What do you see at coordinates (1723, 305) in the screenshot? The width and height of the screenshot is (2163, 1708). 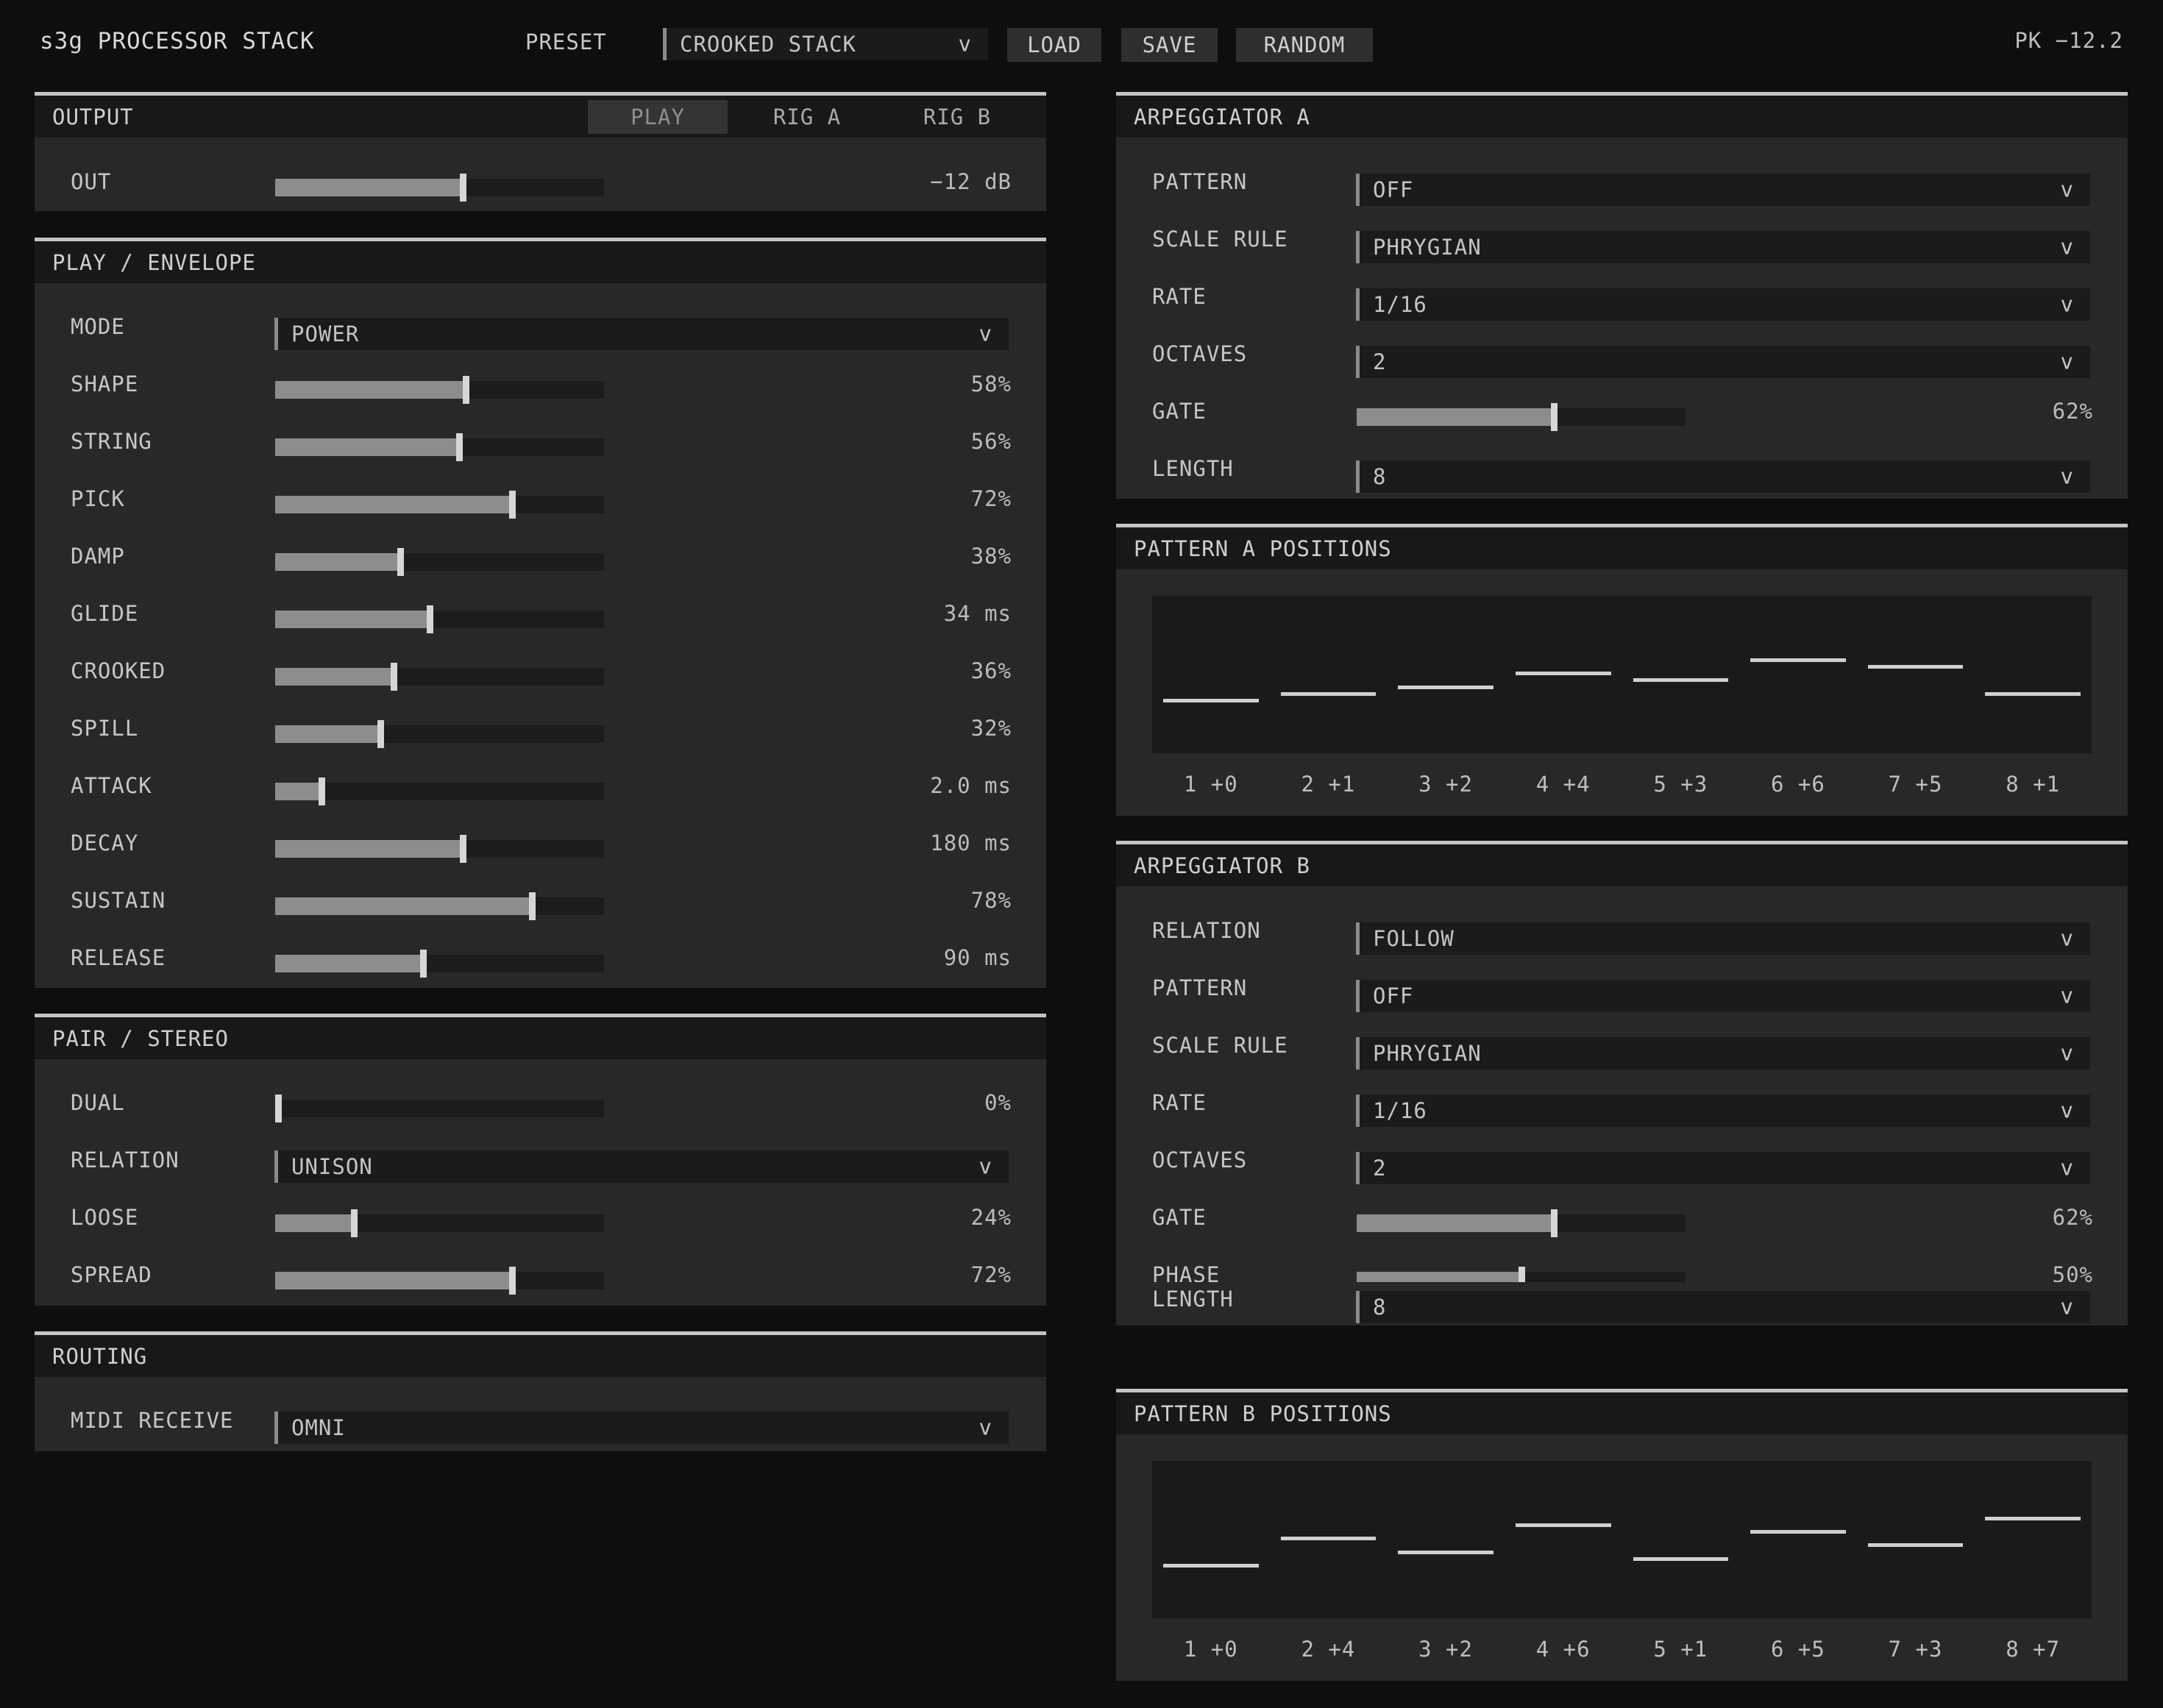 I see `arp-a-rate-dropdown: 1/16 v` at bounding box center [1723, 305].